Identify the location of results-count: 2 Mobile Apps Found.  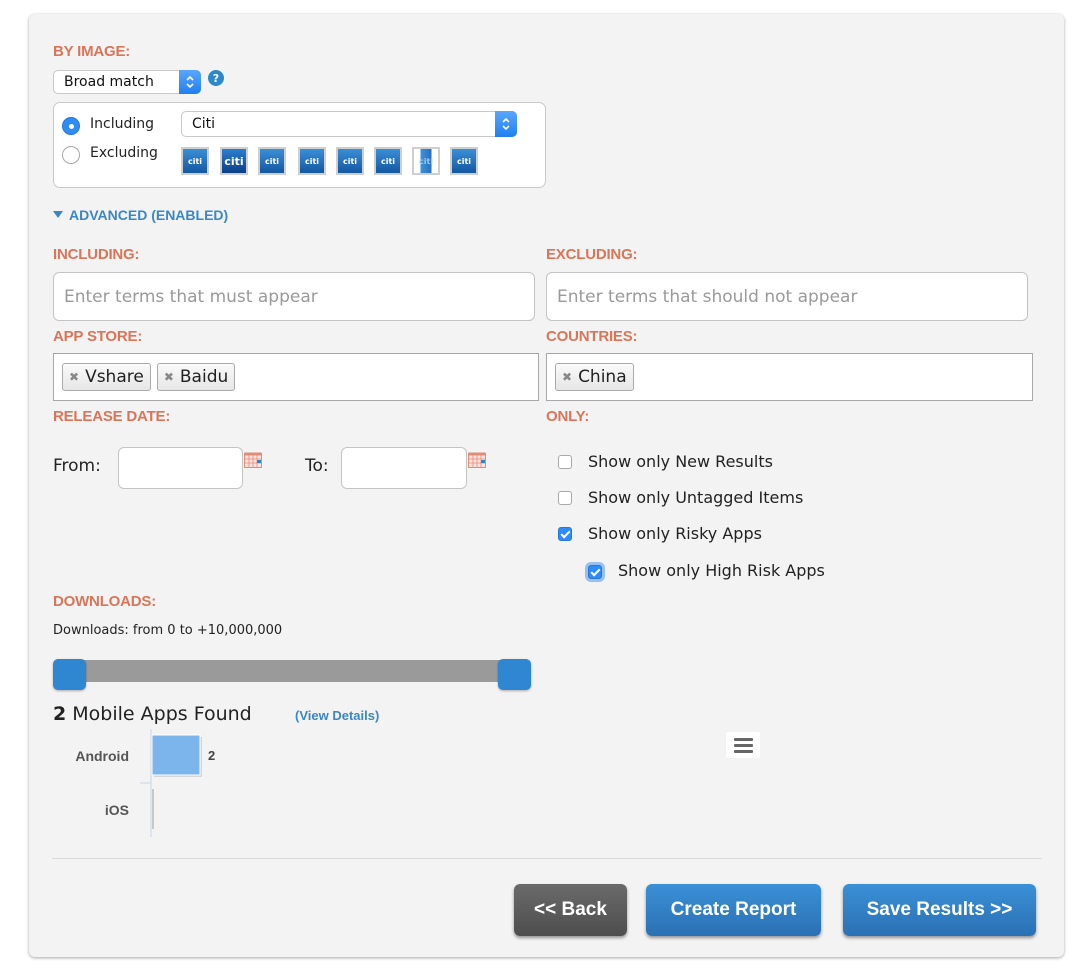
(152, 714).